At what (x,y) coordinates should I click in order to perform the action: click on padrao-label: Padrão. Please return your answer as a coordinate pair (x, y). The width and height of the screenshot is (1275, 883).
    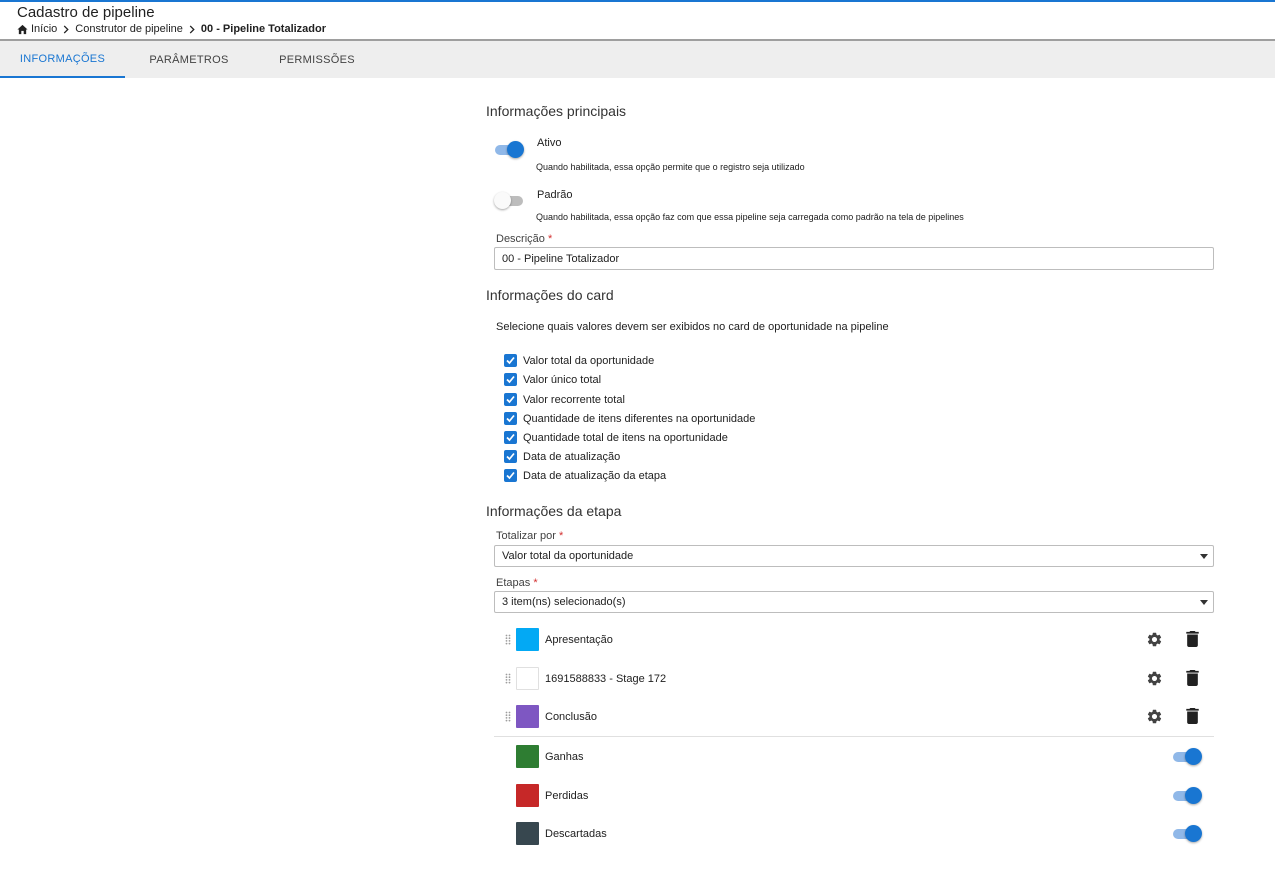
    Looking at the image, I should click on (555, 195).